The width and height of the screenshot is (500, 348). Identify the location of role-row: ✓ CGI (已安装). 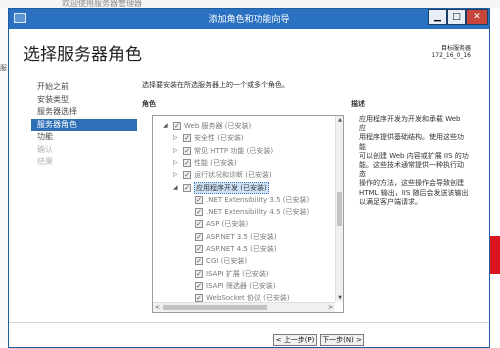
(244, 261).